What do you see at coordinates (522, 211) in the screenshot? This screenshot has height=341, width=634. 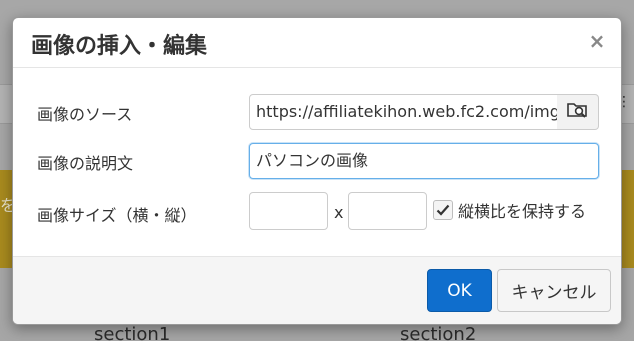 I see `constrain-label: 縦横比を保持する` at bounding box center [522, 211].